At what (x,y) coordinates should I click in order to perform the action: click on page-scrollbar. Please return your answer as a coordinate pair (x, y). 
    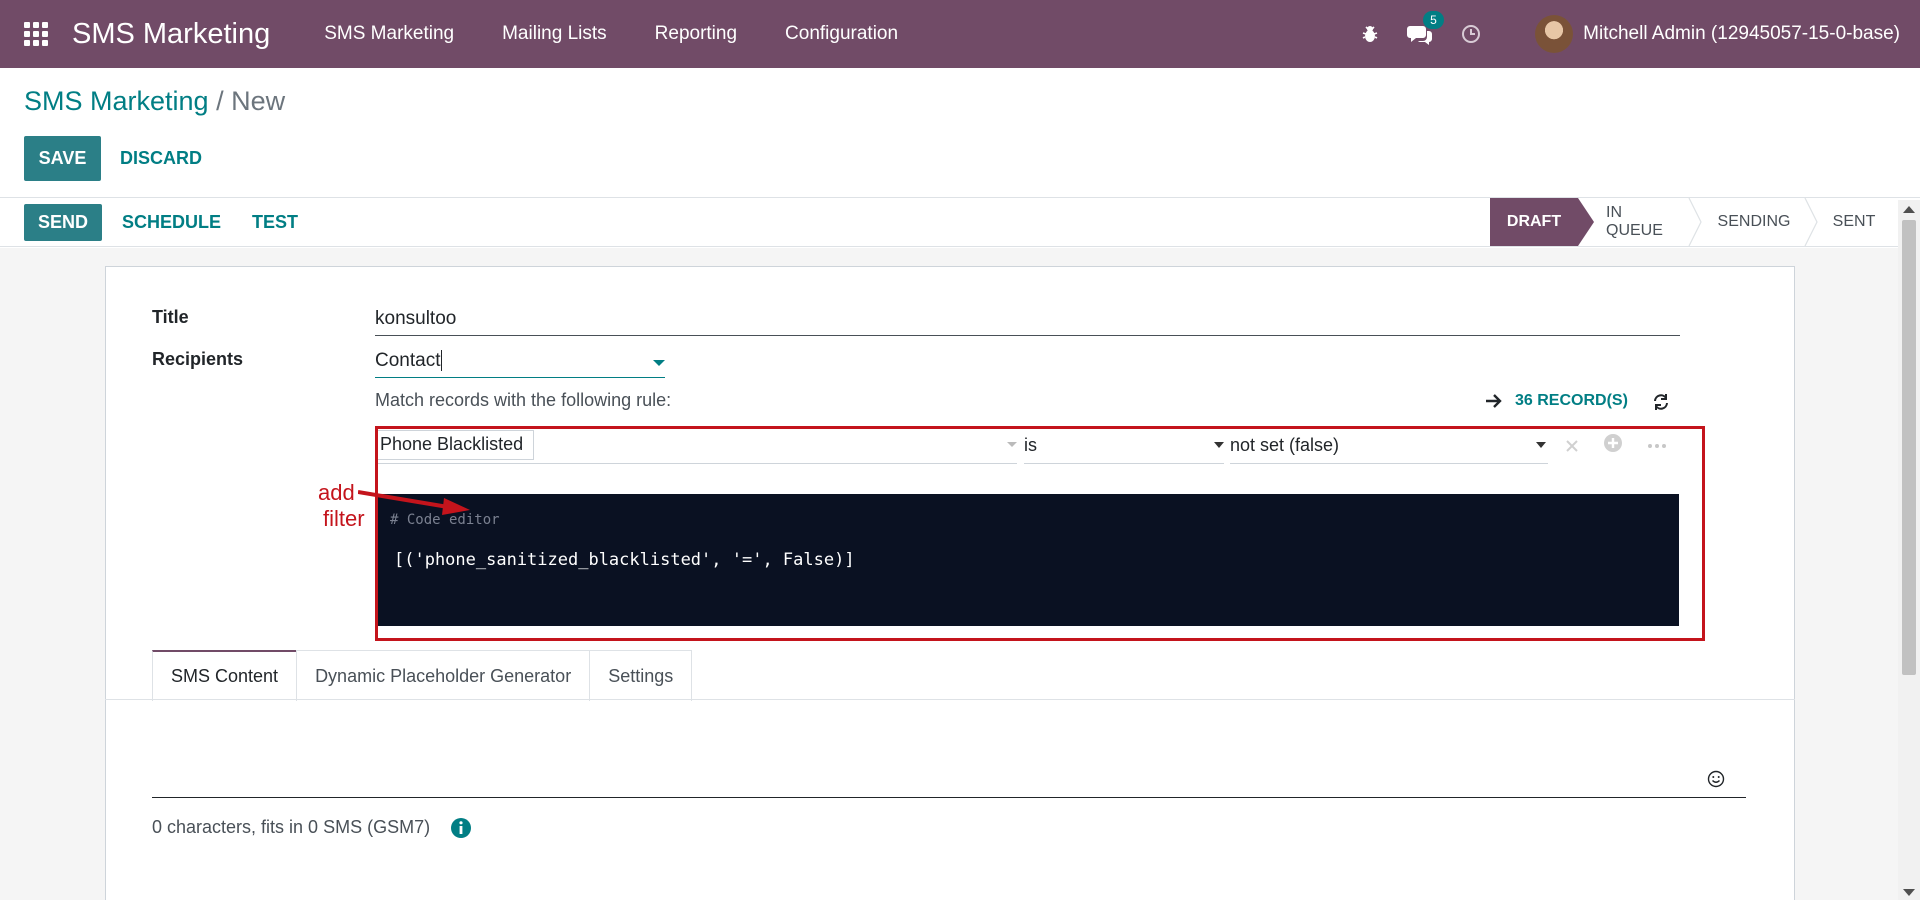
    Looking at the image, I should click on (1909, 550).